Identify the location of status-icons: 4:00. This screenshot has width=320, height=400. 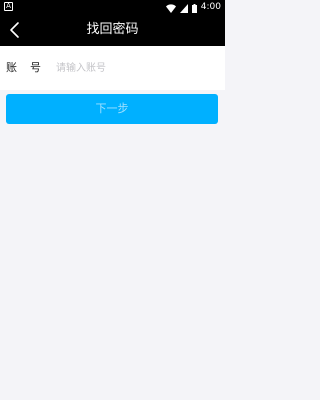
(193, 7).